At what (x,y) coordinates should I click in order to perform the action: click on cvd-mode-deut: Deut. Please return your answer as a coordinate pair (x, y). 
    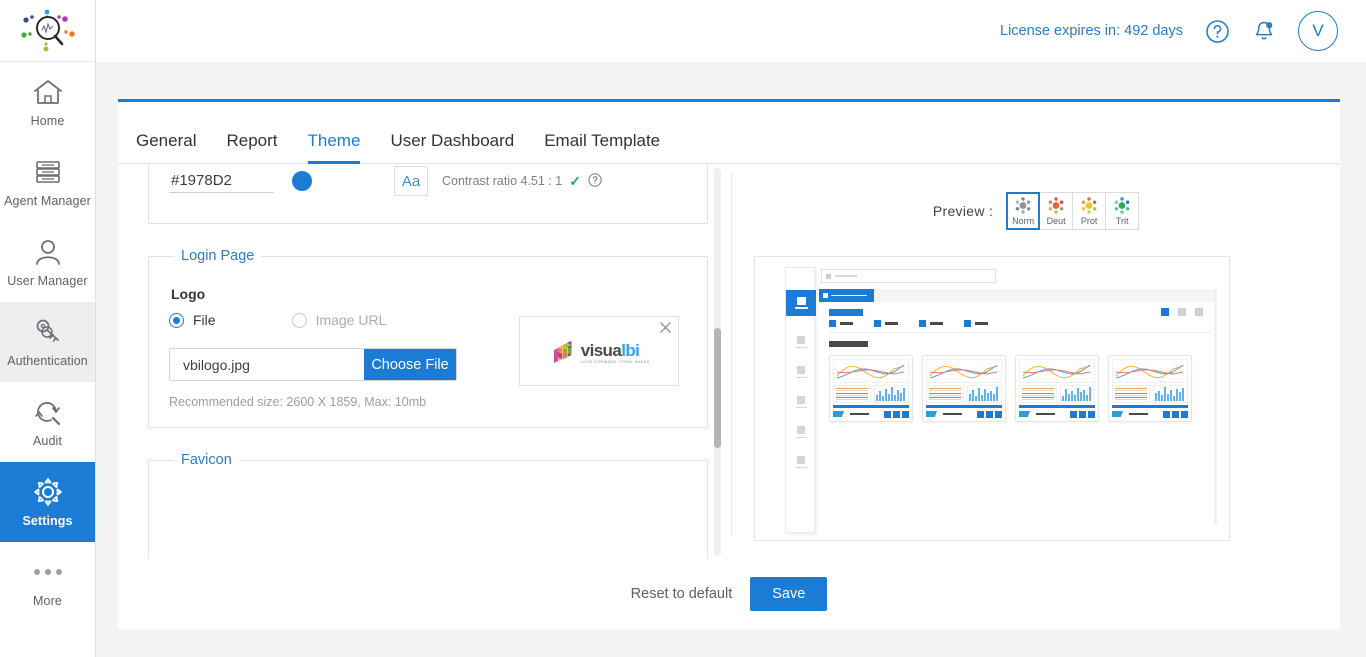
    Looking at the image, I should click on (1056, 211).